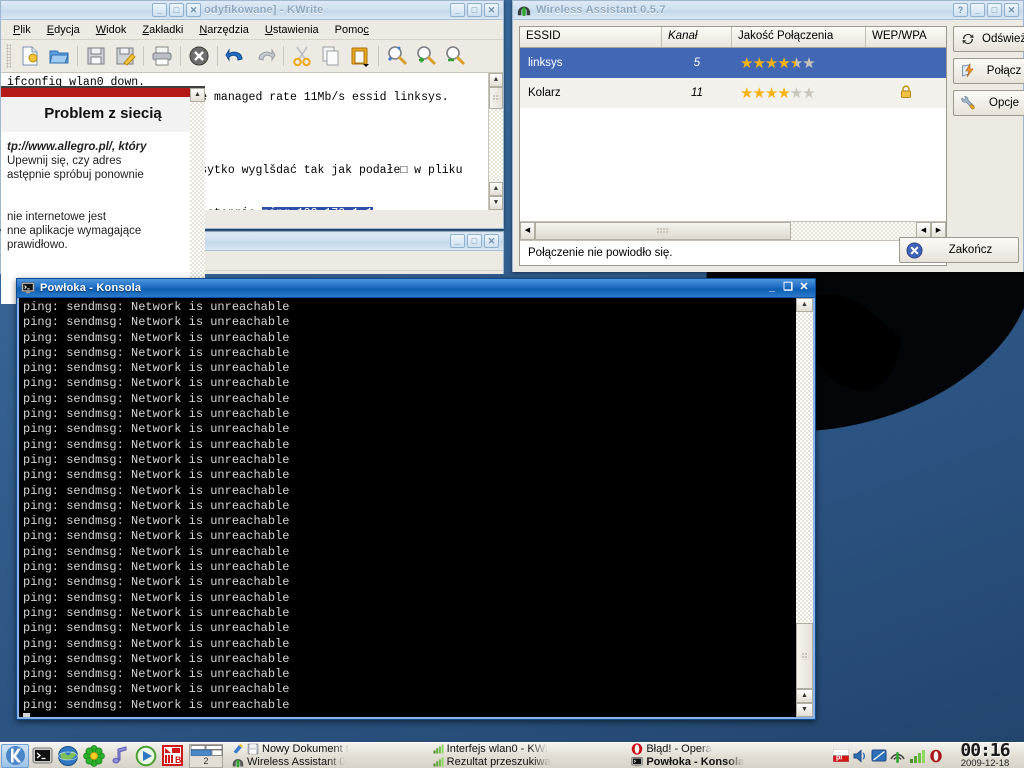 The height and width of the screenshot is (768, 1024). What do you see at coordinates (663, 231) in the screenshot?
I see `hscroll-thumb` at bounding box center [663, 231].